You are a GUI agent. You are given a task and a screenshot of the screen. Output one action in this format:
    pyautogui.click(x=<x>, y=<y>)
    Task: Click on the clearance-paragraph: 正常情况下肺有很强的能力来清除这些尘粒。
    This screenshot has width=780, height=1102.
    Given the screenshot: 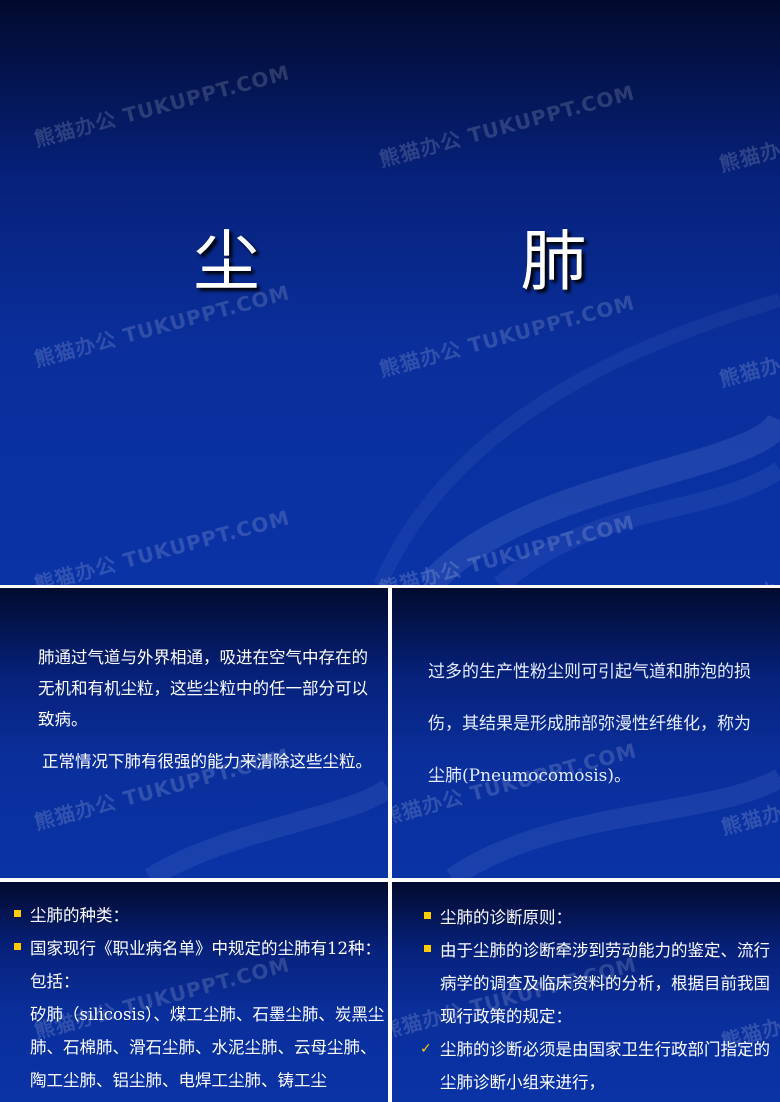 What is the action you would take?
    pyautogui.click(x=207, y=761)
    